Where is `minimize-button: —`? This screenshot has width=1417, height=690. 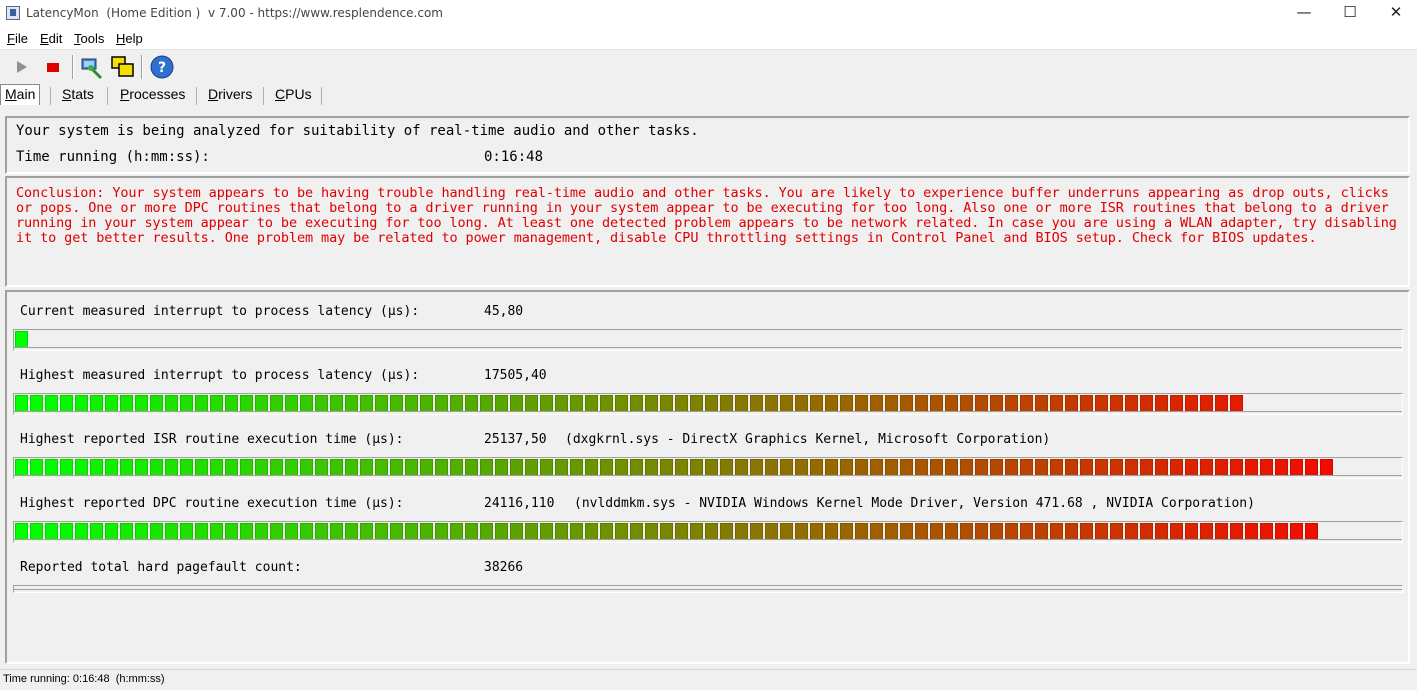
minimize-button: — is located at coordinates (1304, 13).